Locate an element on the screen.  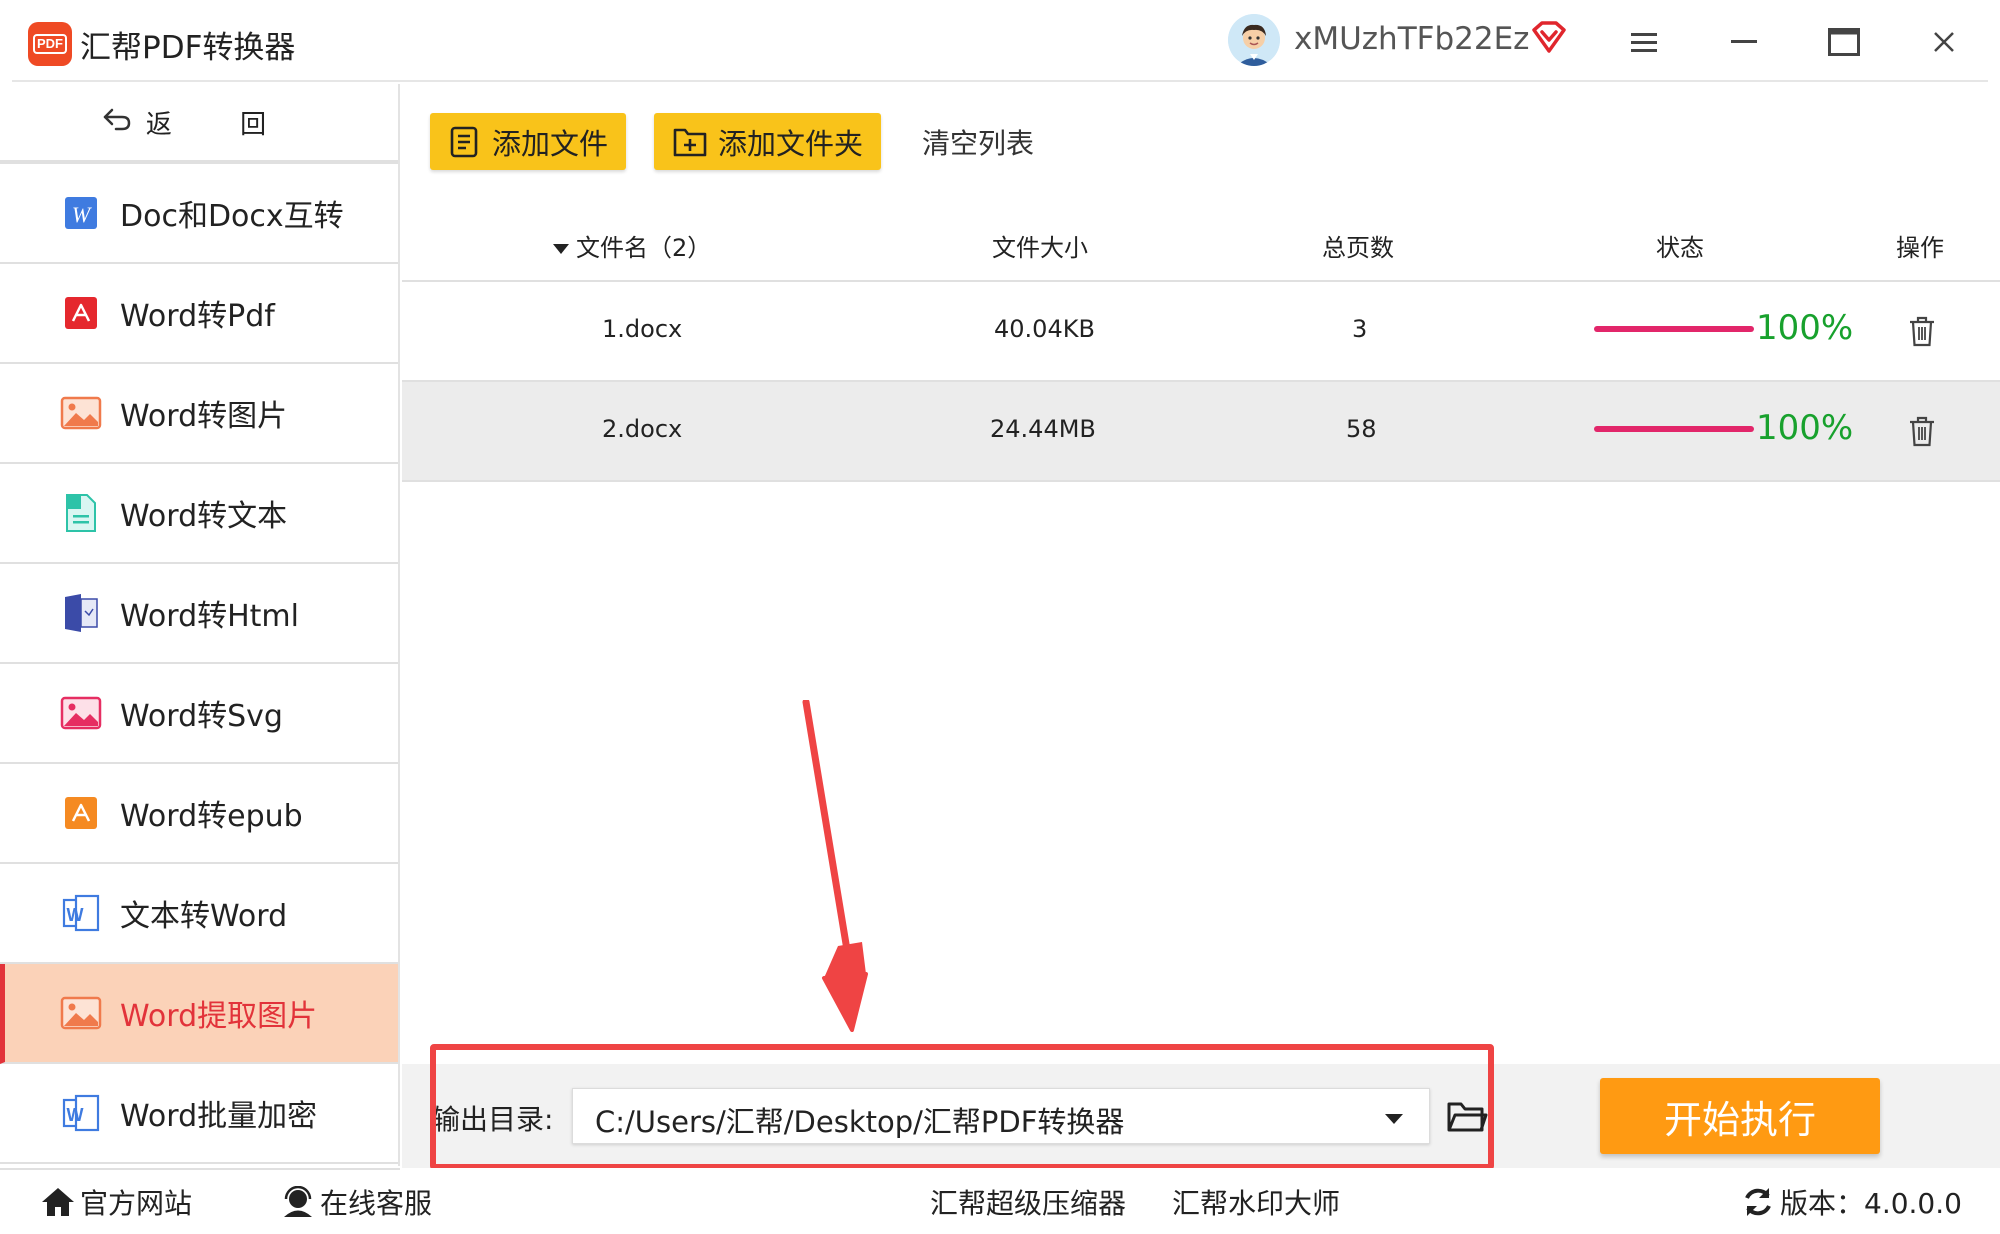
back-button: 返 回 is located at coordinates (199, 124).